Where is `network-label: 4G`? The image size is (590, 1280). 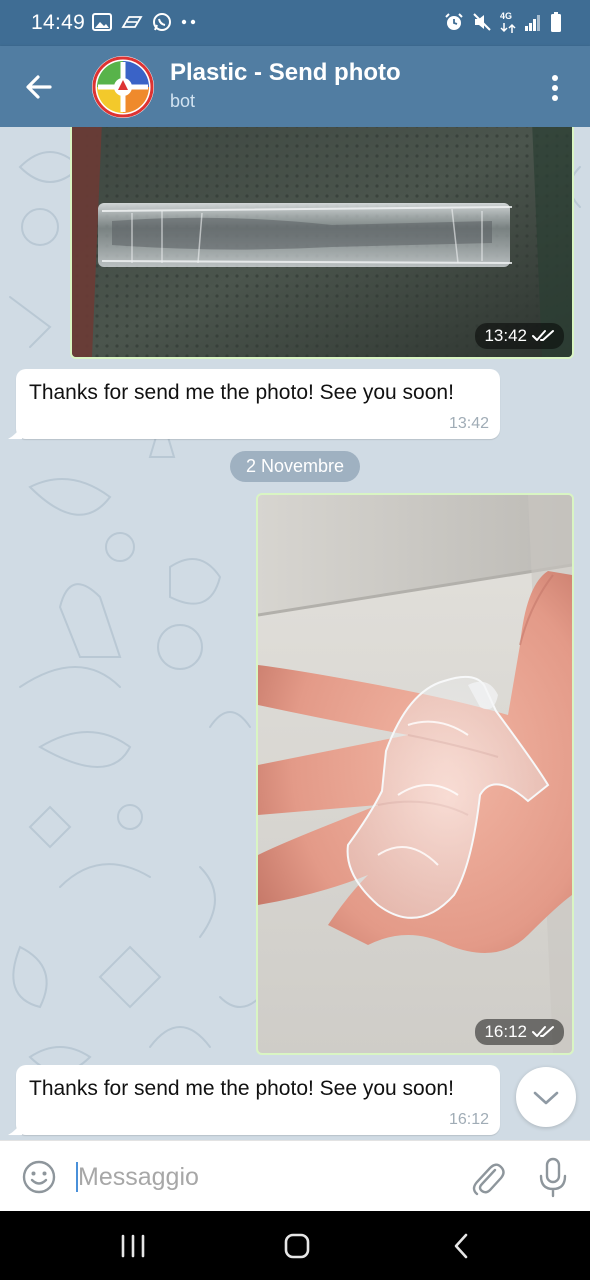
network-label: 4G is located at coordinates (506, 16).